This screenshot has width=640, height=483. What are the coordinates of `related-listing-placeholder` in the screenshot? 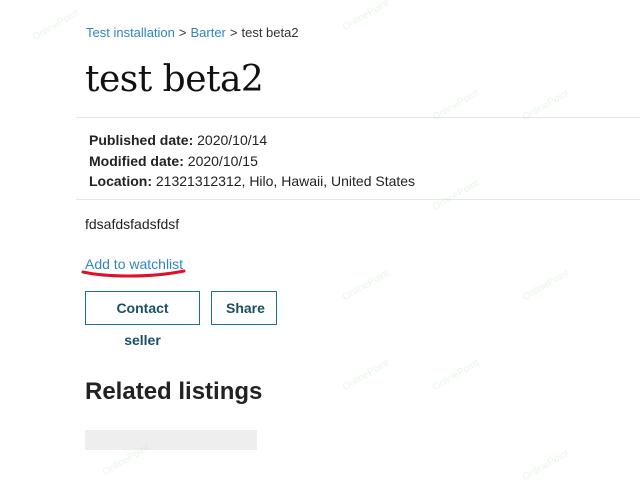 It's located at (171, 440).